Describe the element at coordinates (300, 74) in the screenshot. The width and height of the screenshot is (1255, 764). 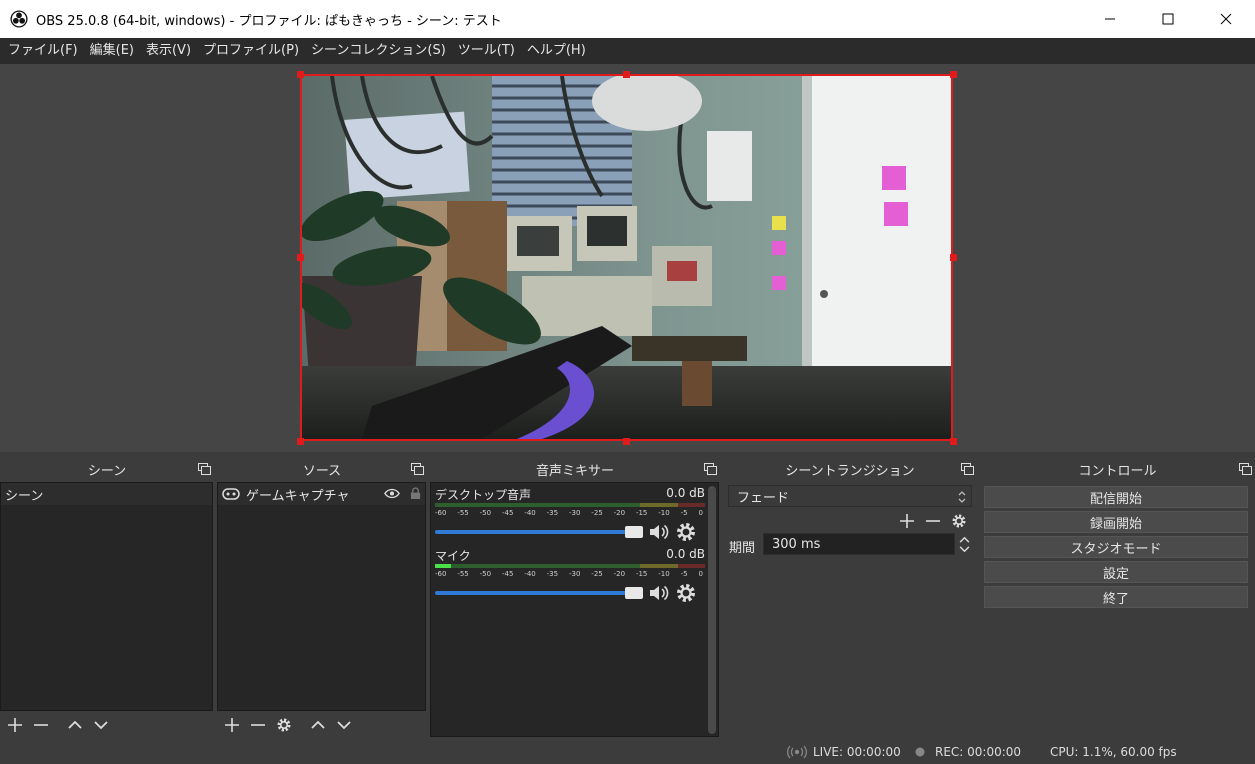
I see `resize-handle-tl` at that location.